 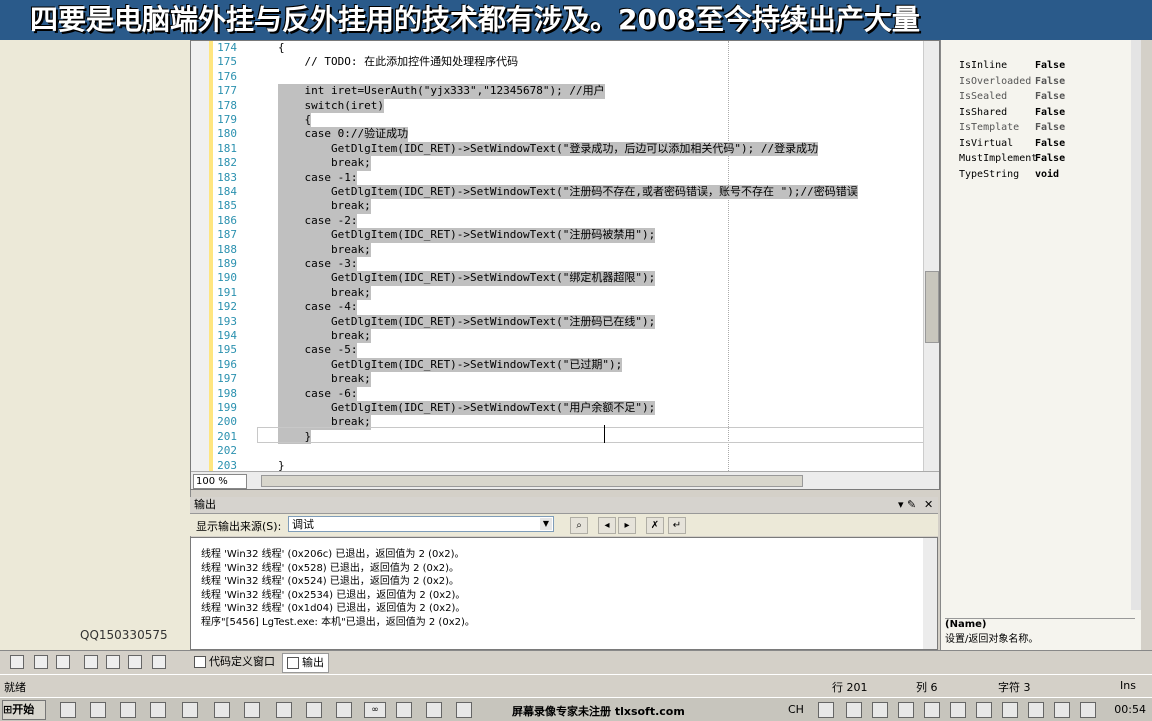 I want to click on scroll-thumb, so click(x=932, y=307).